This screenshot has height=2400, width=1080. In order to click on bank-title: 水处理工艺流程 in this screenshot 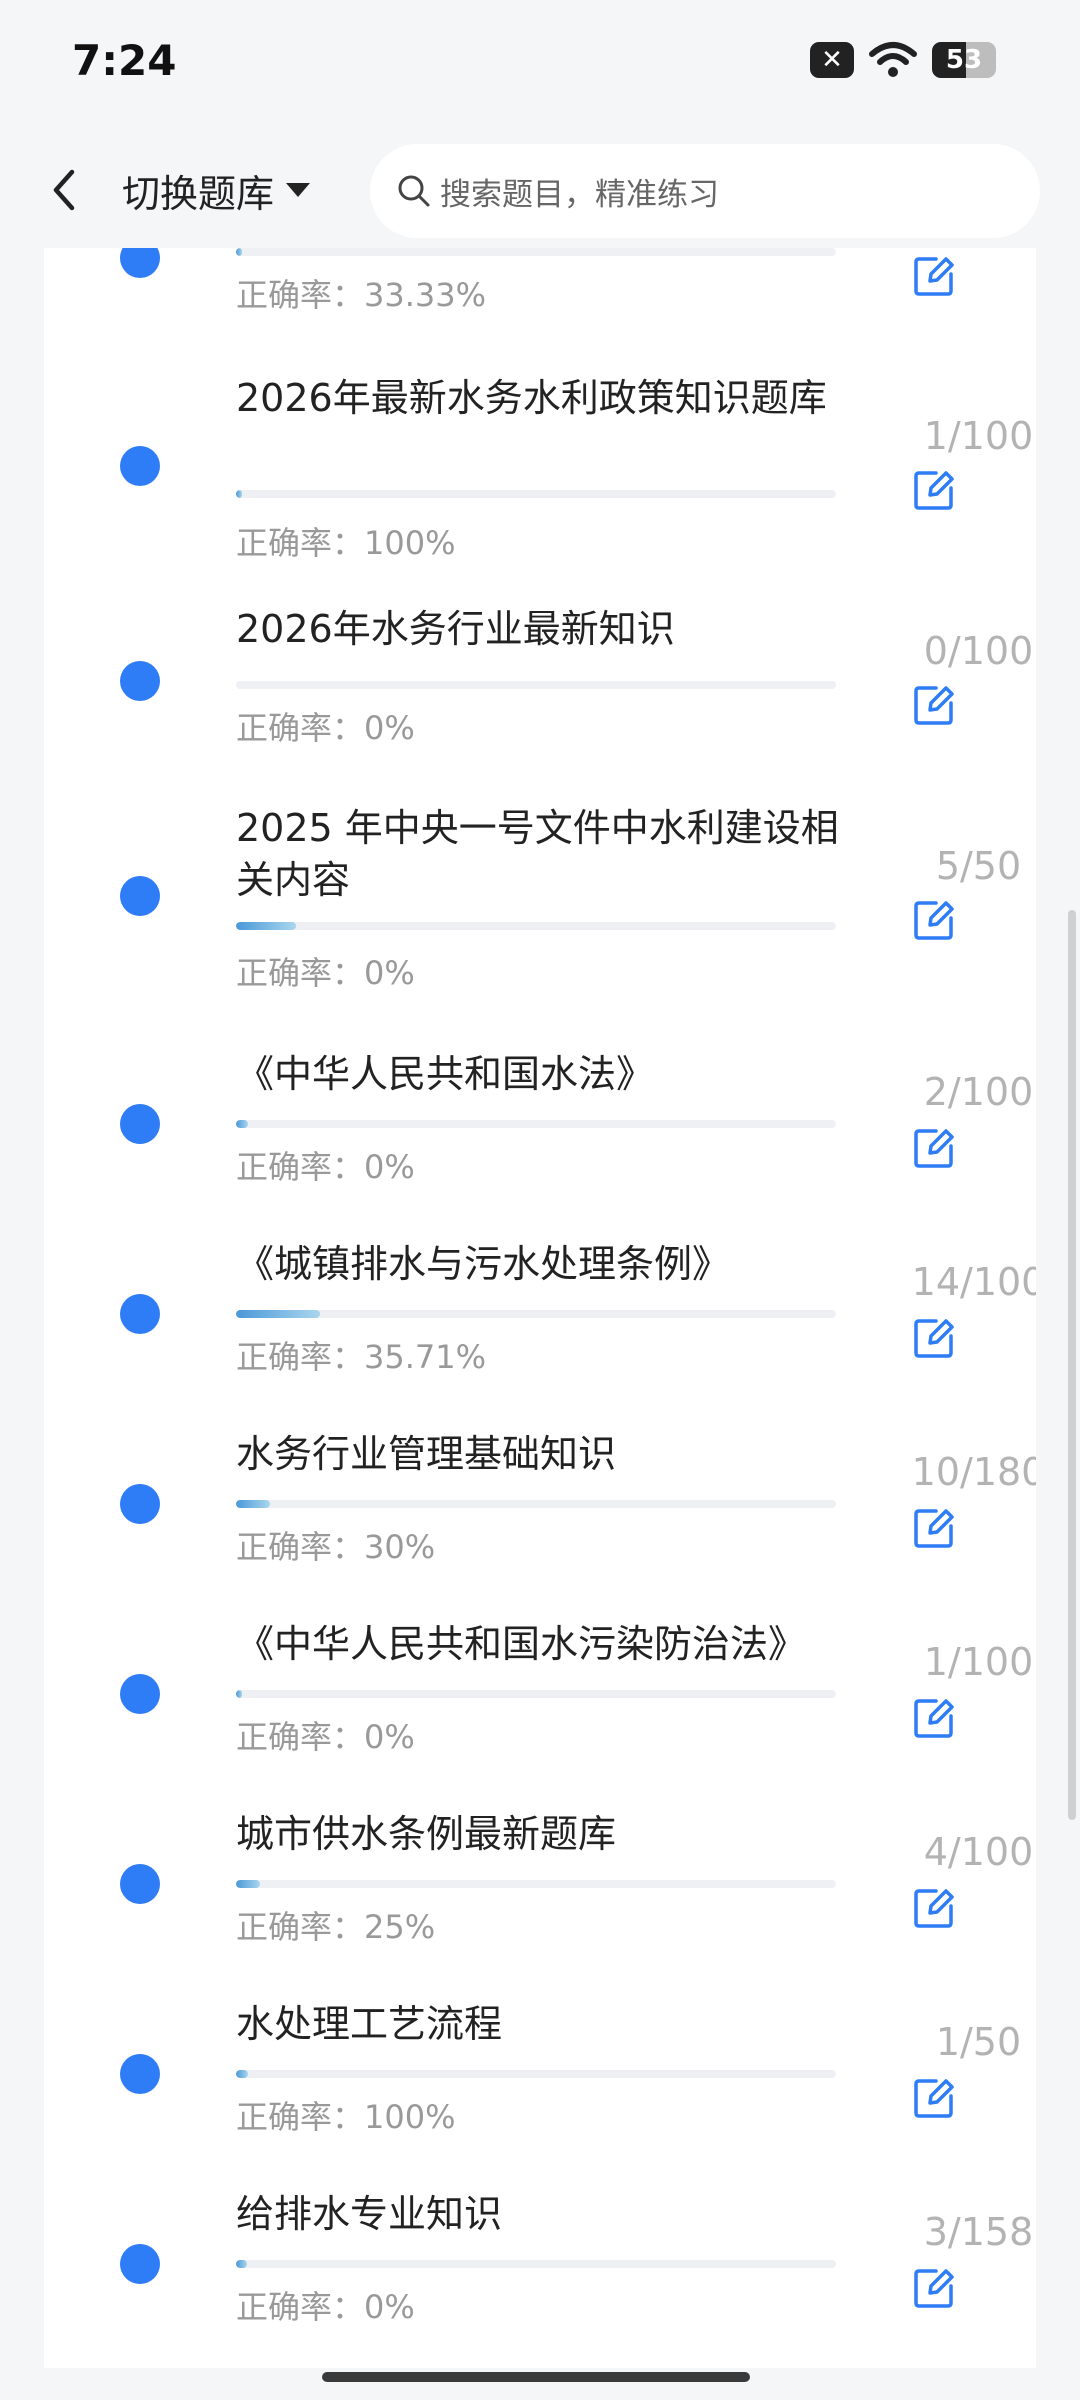, I will do `click(369, 2024)`.